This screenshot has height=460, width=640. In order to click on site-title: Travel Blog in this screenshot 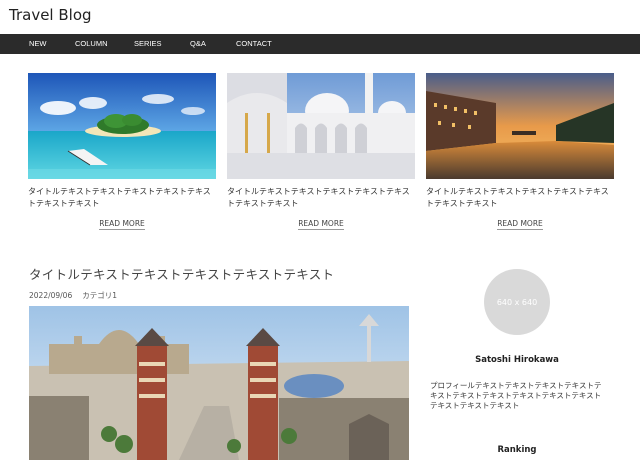, I will do `click(50, 15)`.